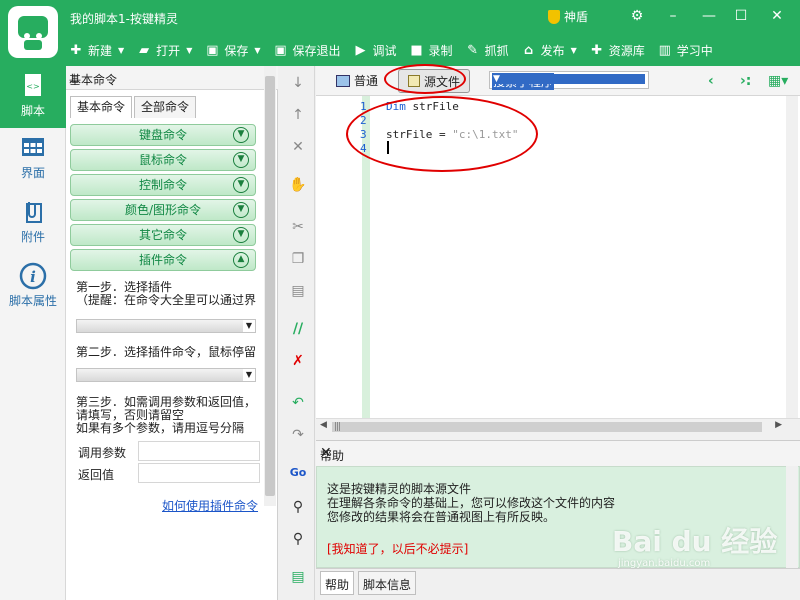  I want to click on subroutine-search-select: 搜索子程序 ▼, so click(569, 80).